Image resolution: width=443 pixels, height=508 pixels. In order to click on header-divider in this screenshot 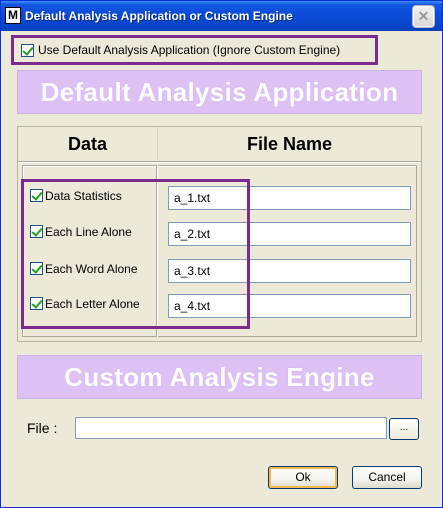, I will do `click(219, 162)`.